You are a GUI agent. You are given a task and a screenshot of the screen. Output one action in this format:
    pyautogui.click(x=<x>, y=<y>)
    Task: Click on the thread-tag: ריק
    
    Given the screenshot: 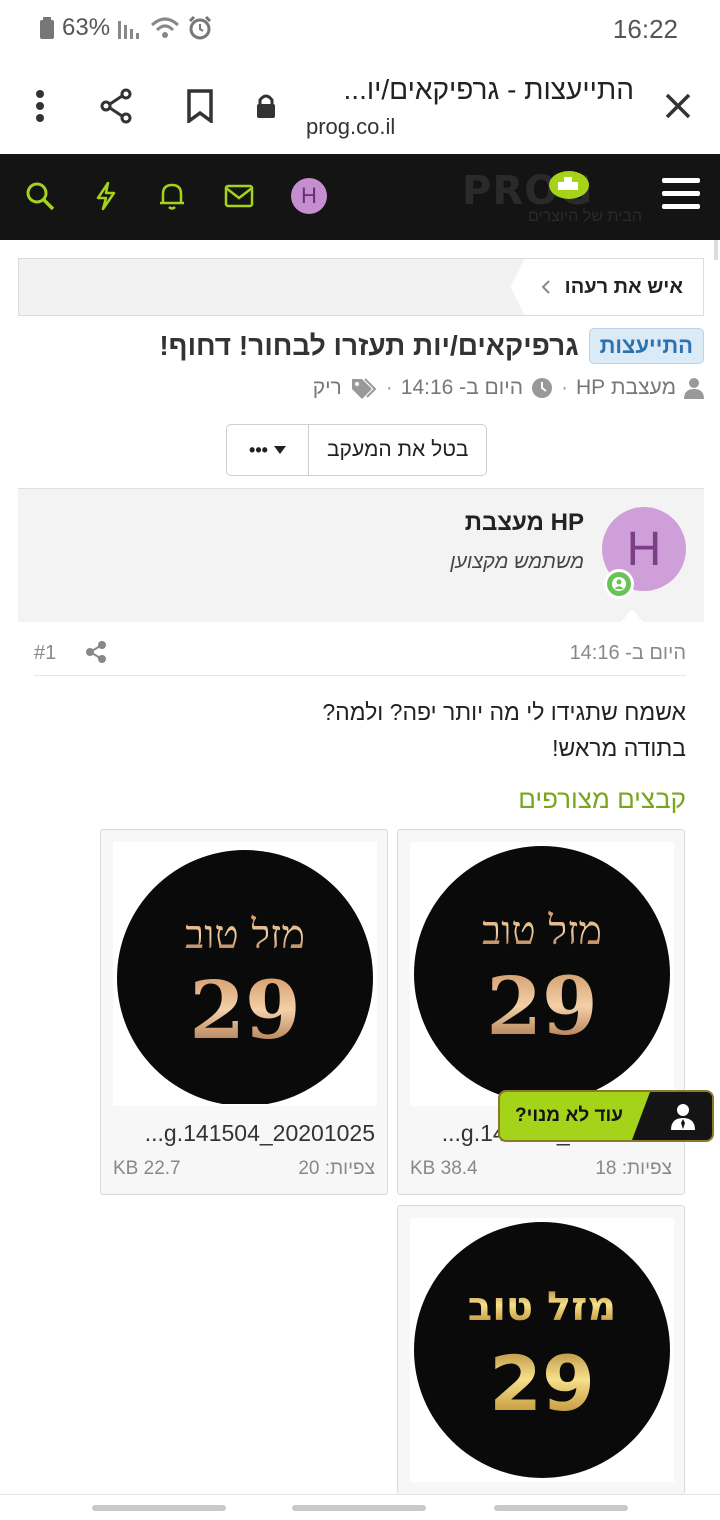 What is the action you would take?
    pyautogui.click(x=327, y=388)
    